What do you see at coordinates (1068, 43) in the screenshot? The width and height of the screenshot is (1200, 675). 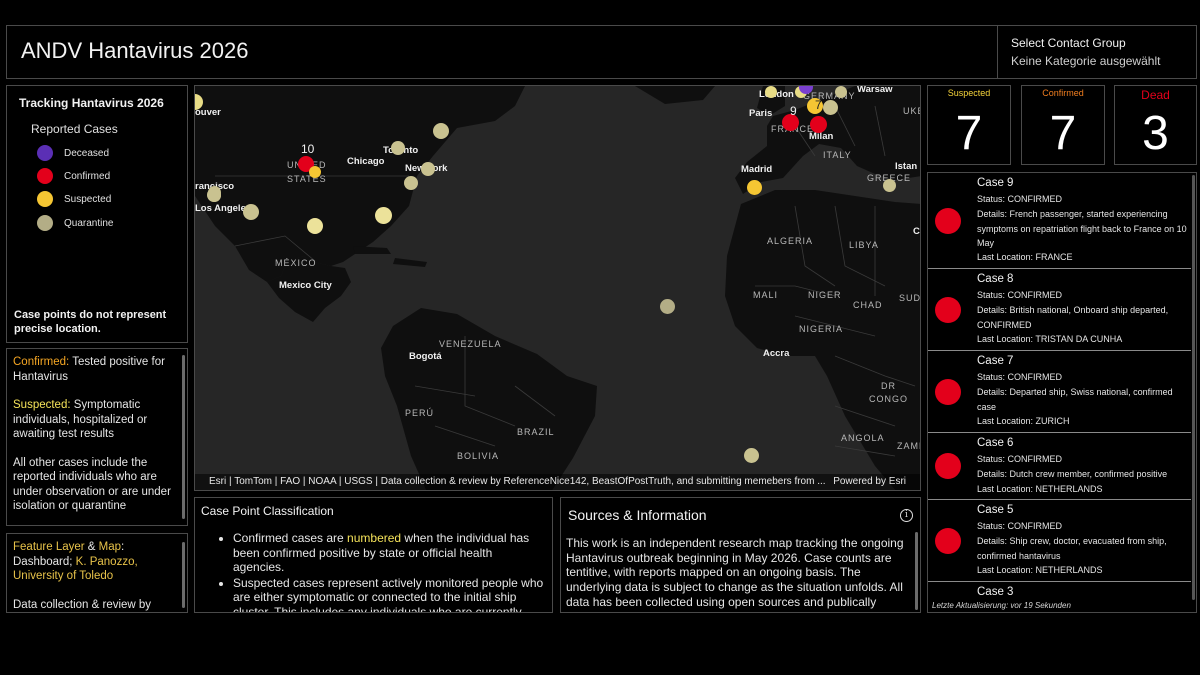 I see `contact-group-label: Select Contact Group` at bounding box center [1068, 43].